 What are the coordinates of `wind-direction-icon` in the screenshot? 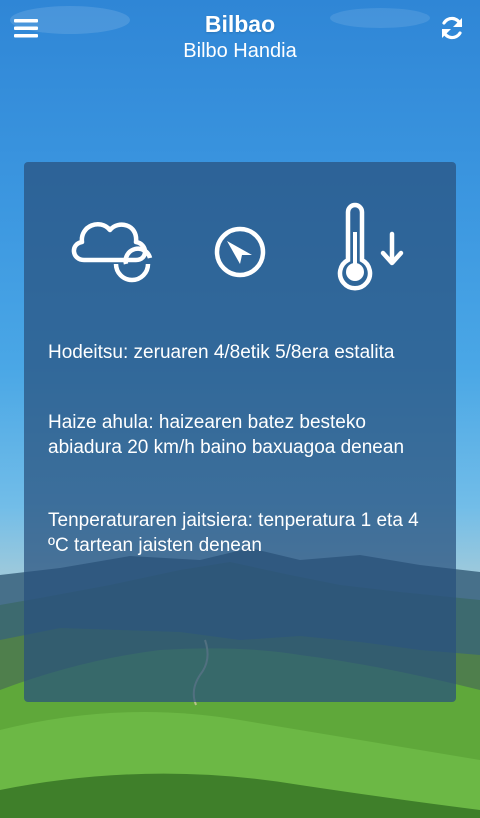 It's located at (240, 254).